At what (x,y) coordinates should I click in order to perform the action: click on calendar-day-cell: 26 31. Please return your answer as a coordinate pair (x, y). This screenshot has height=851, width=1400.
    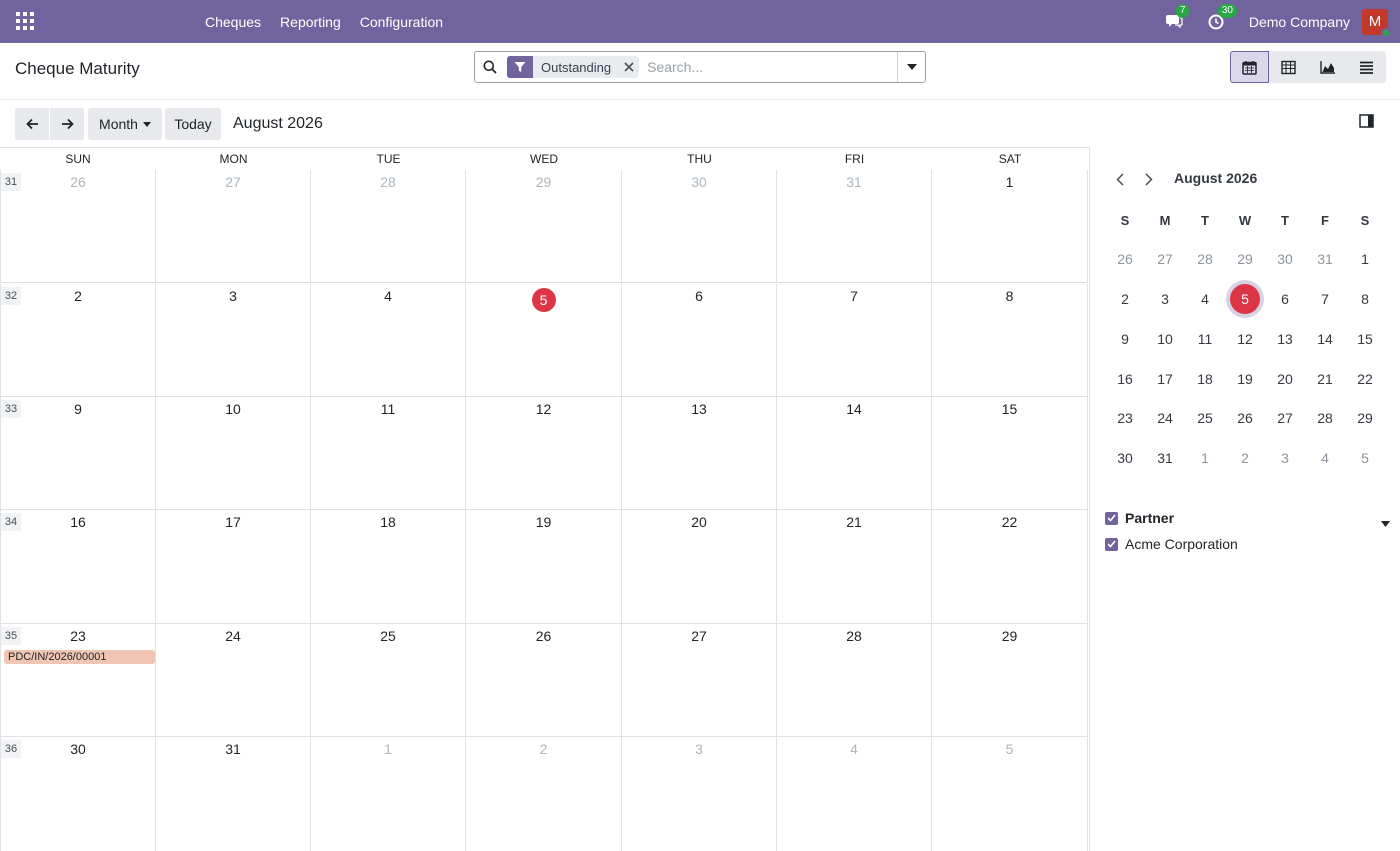
    Looking at the image, I should click on (78, 226).